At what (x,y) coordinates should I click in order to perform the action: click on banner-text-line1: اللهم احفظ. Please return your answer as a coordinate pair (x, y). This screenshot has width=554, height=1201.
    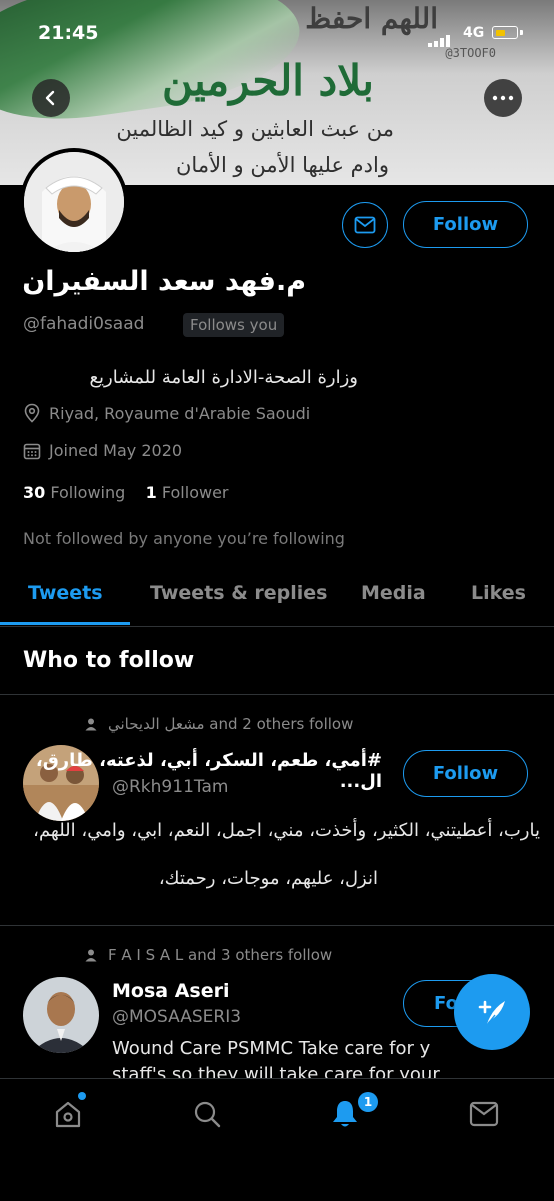
    Looking at the image, I should click on (371, 18).